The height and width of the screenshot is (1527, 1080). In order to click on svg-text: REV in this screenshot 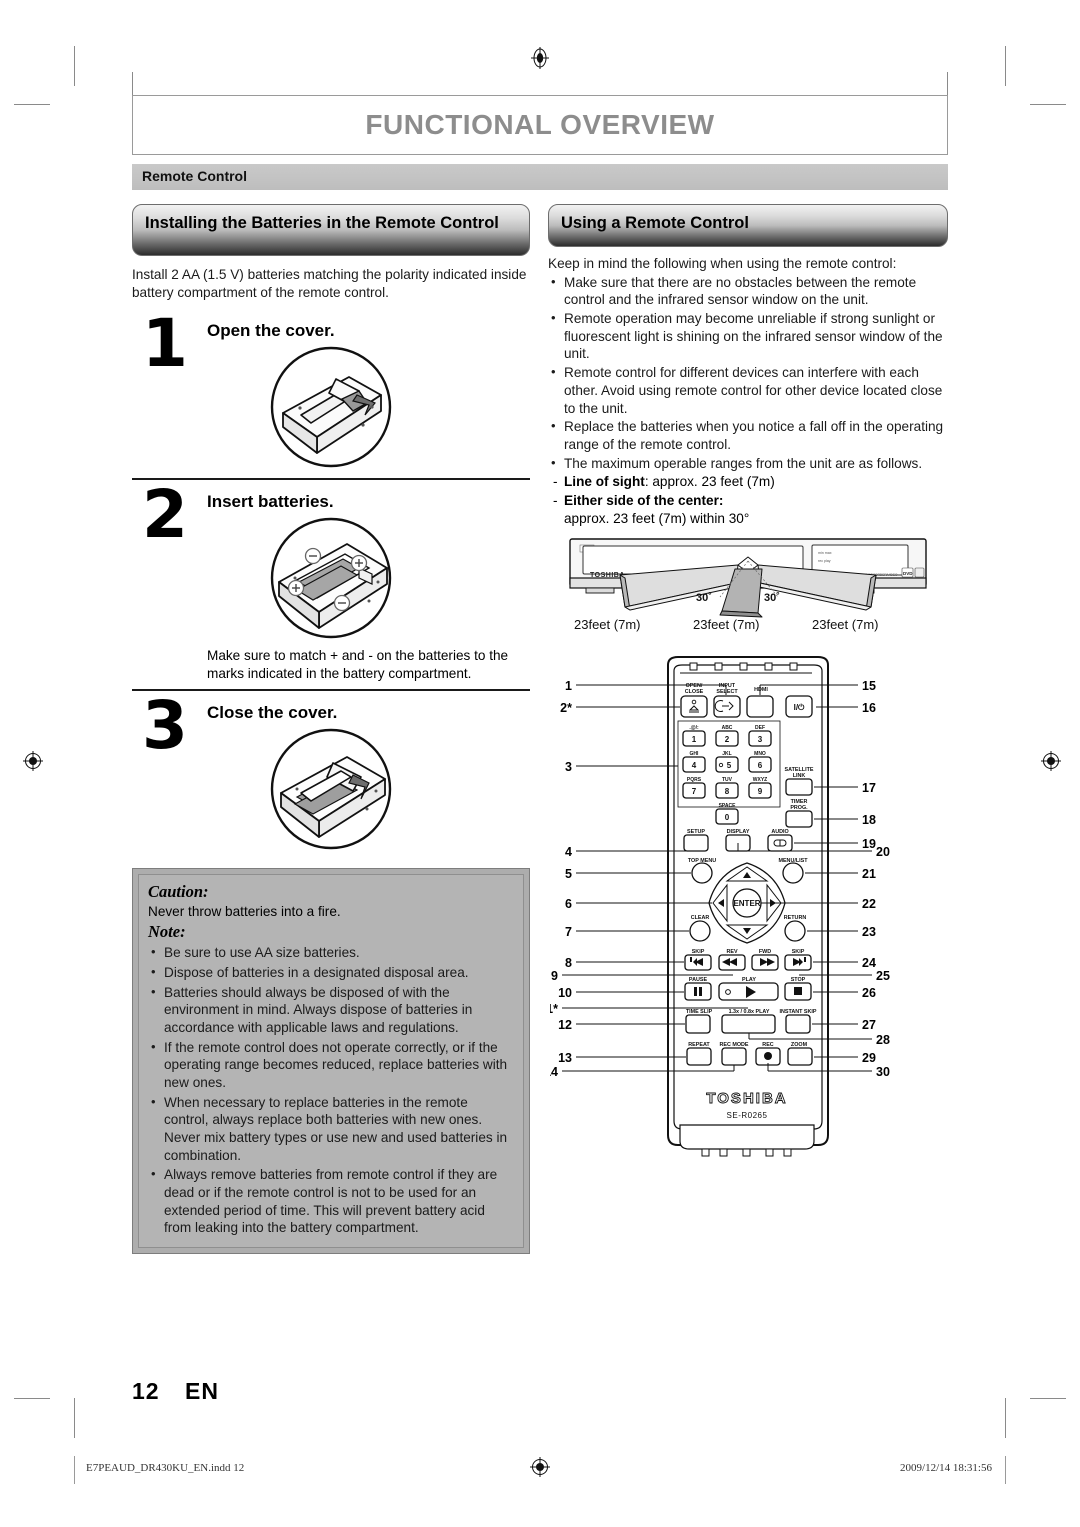, I will do `click(731, 952)`.